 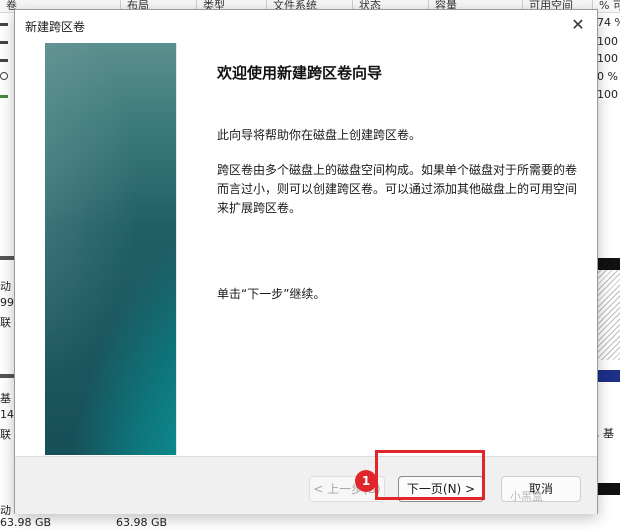 I want to click on partition-info-text: , 基, so click(x=608, y=432).